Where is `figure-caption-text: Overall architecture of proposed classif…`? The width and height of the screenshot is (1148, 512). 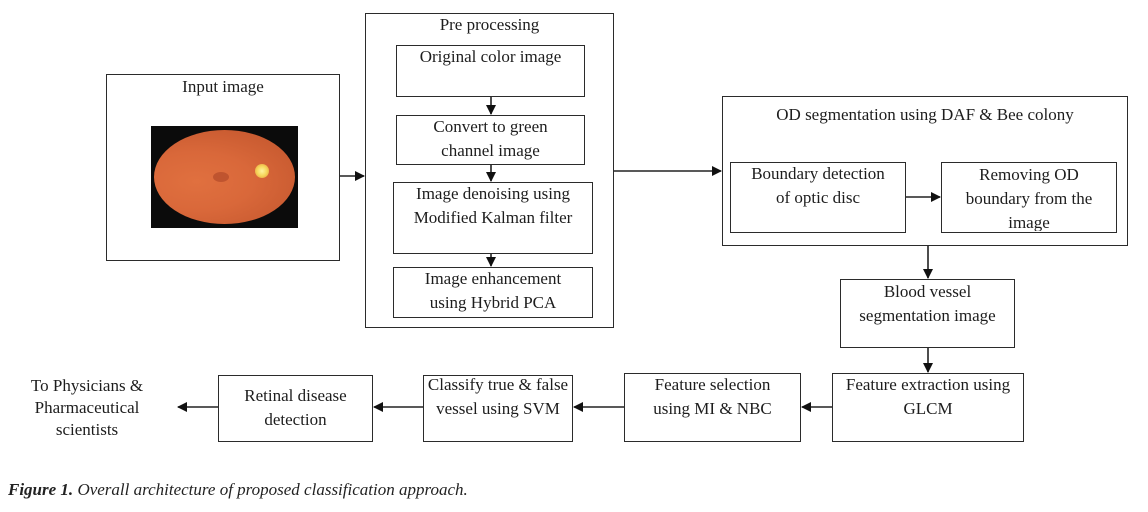
figure-caption-text: Overall architecture of proposed classif… is located at coordinates (270, 489).